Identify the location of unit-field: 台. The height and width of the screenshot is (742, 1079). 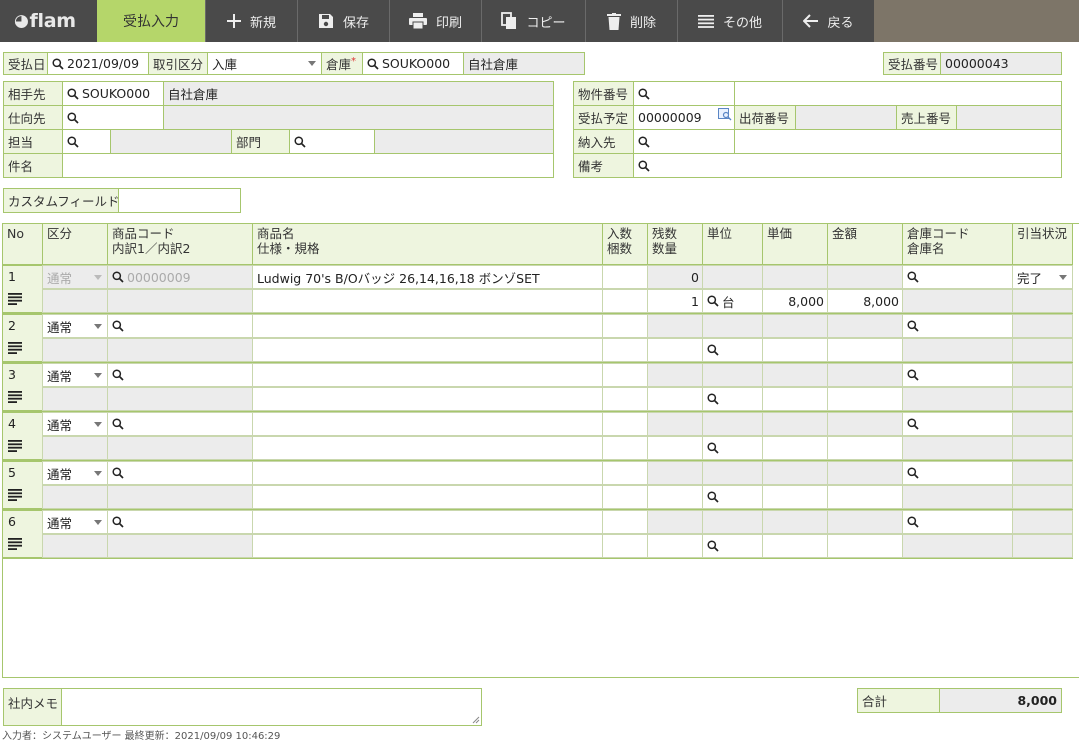
(732, 301).